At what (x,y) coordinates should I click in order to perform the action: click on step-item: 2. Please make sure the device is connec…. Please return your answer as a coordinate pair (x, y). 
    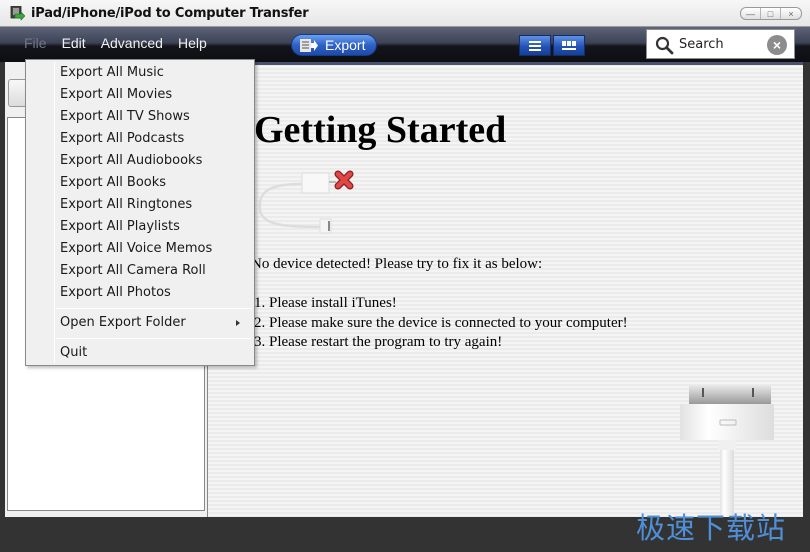
    Looking at the image, I should click on (441, 322).